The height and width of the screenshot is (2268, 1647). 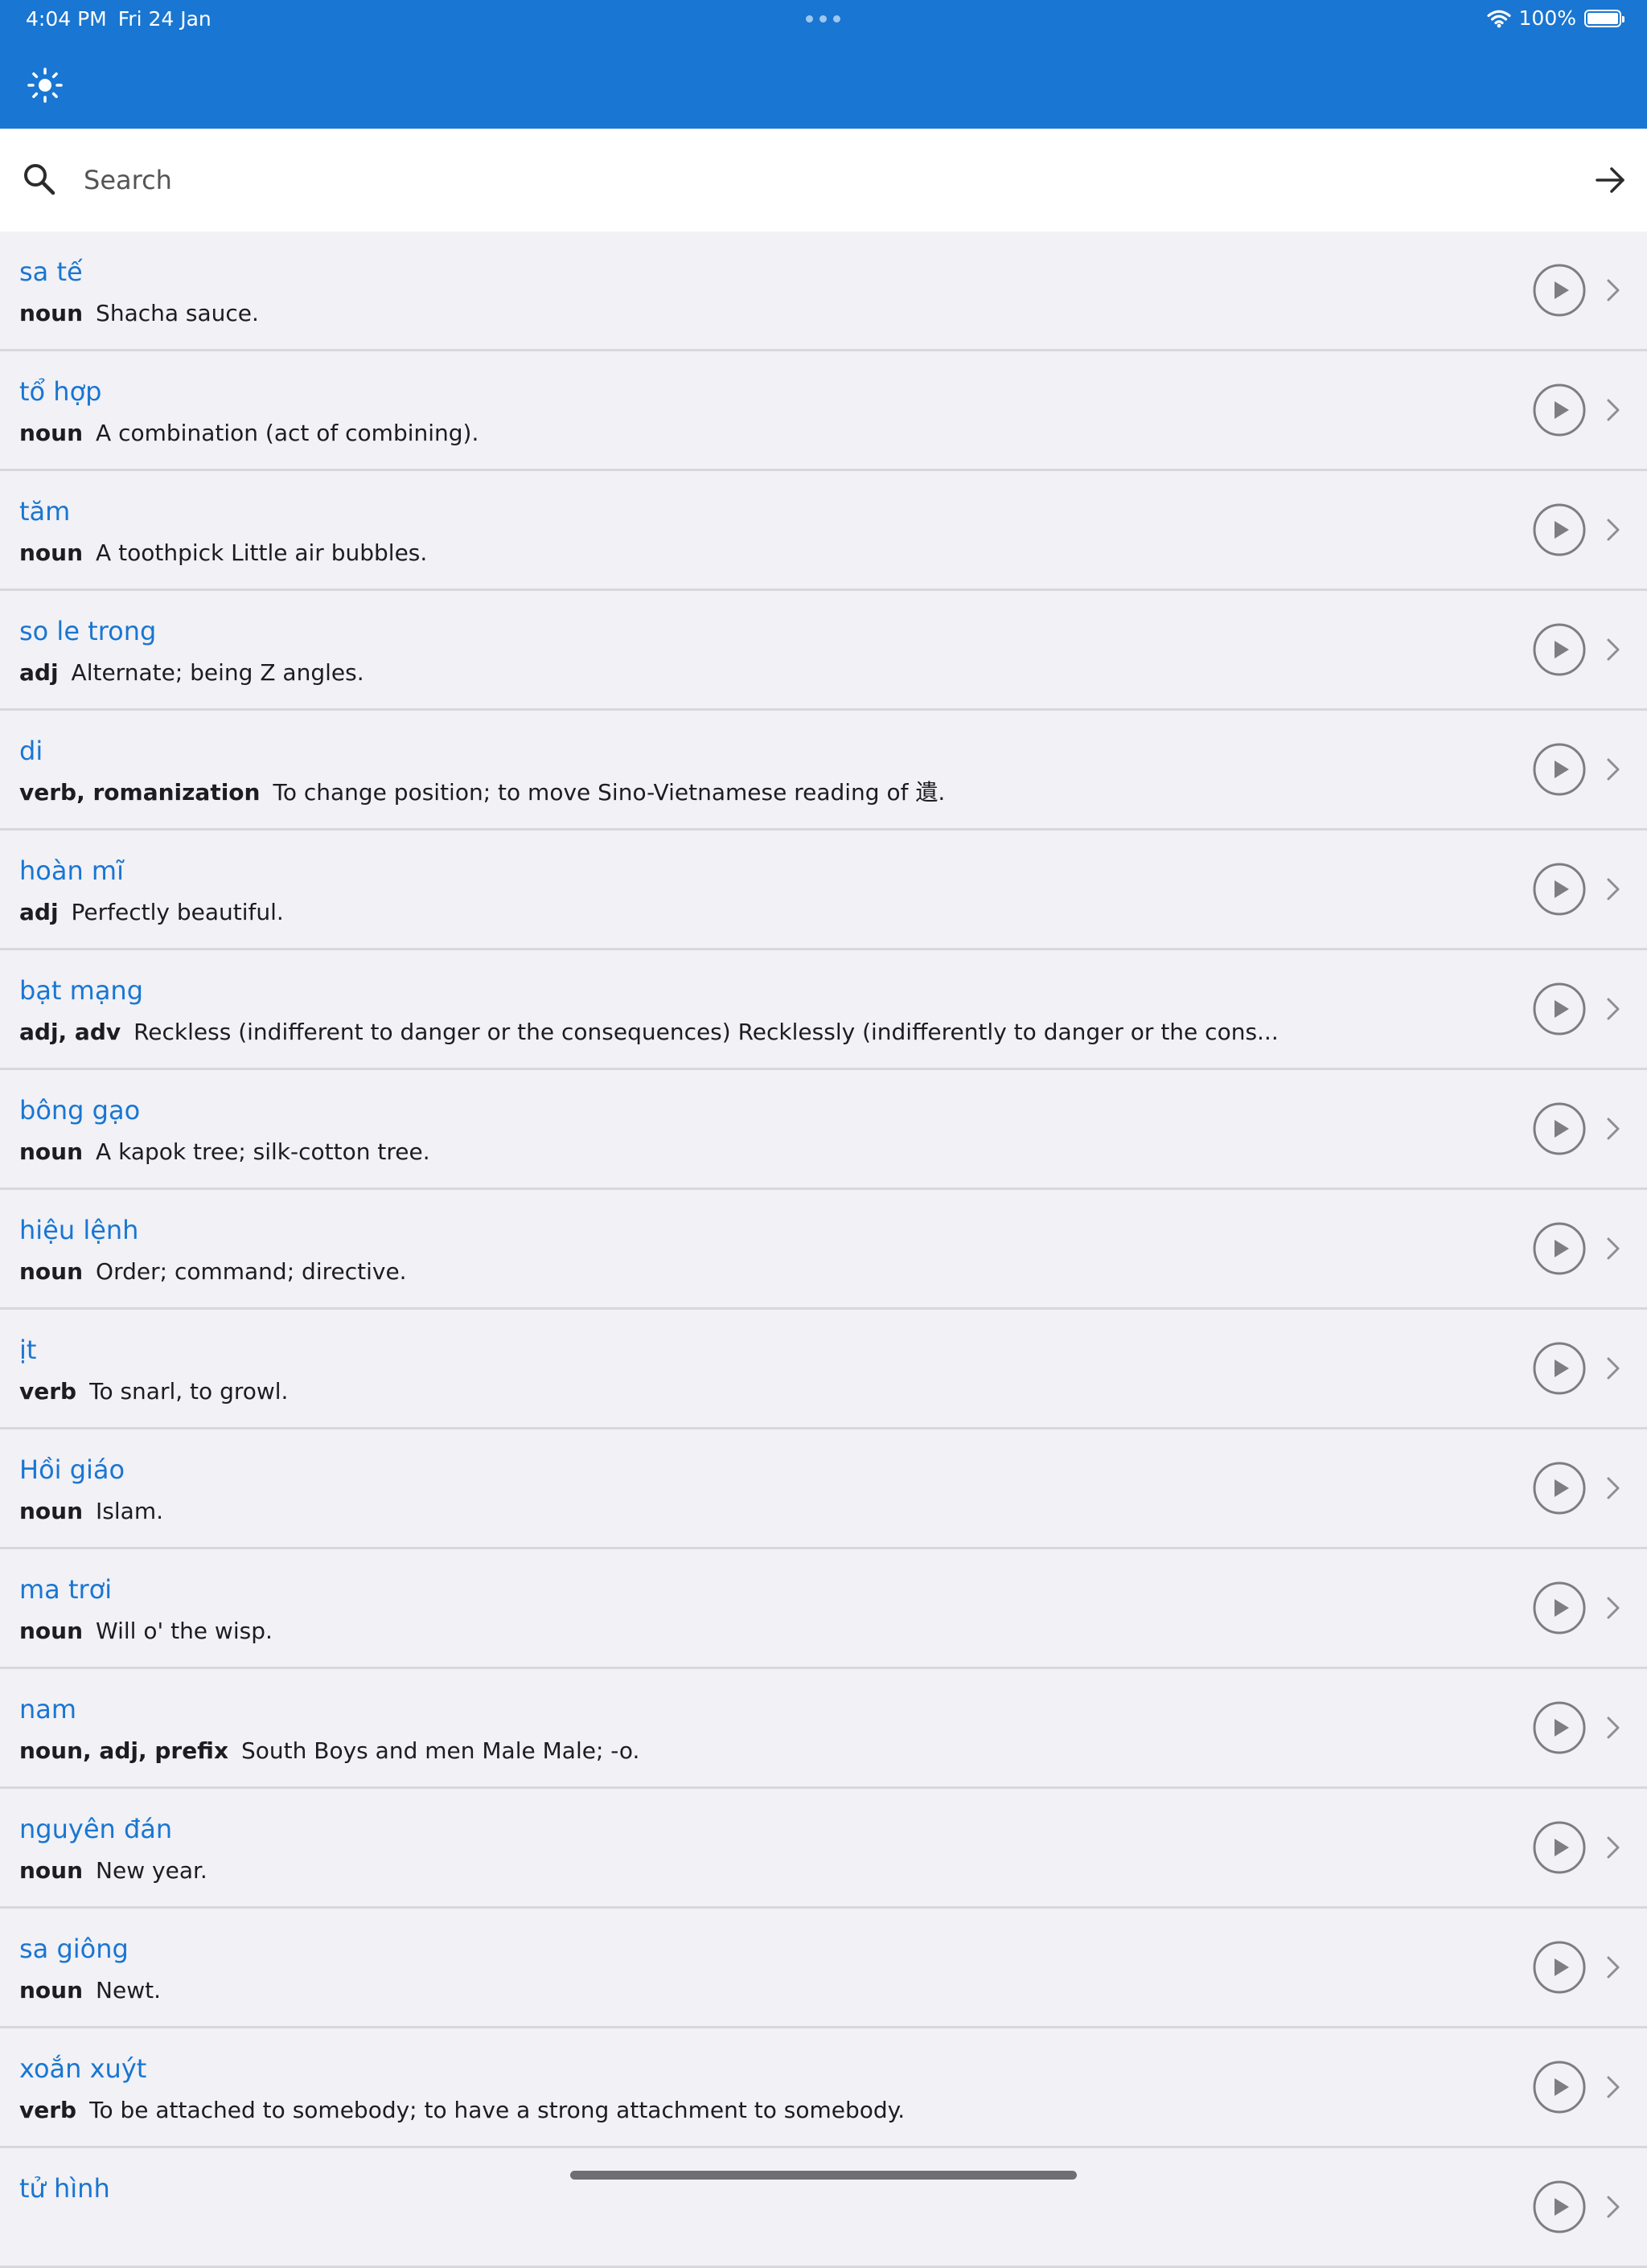 What do you see at coordinates (823, 291) in the screenshot?
I see `list-item: sa tế noun Shacha sauce.` at bounding box center [823, 291].